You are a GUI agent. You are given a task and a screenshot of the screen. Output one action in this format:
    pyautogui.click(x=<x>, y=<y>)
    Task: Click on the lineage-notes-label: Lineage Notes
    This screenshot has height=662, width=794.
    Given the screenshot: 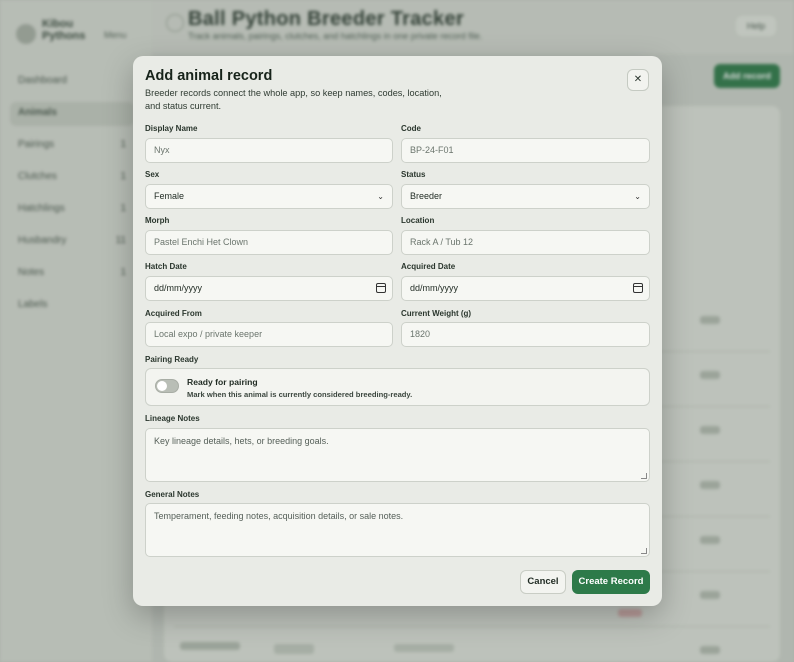 What is the action you would take?
    pyautogui.click(x=172, y=418)
    